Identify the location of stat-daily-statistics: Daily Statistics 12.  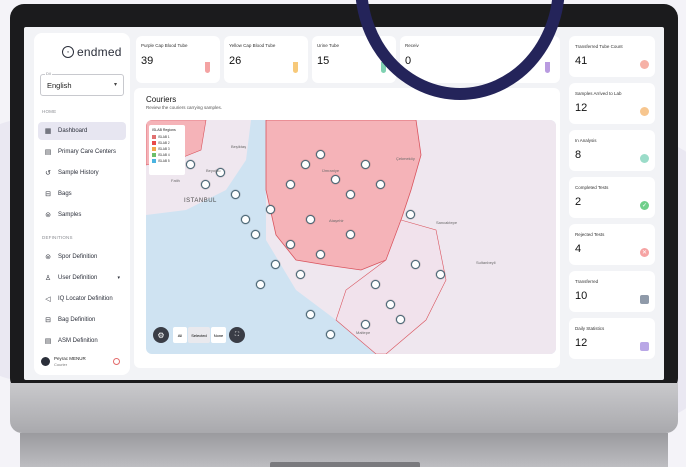
(612, 338).